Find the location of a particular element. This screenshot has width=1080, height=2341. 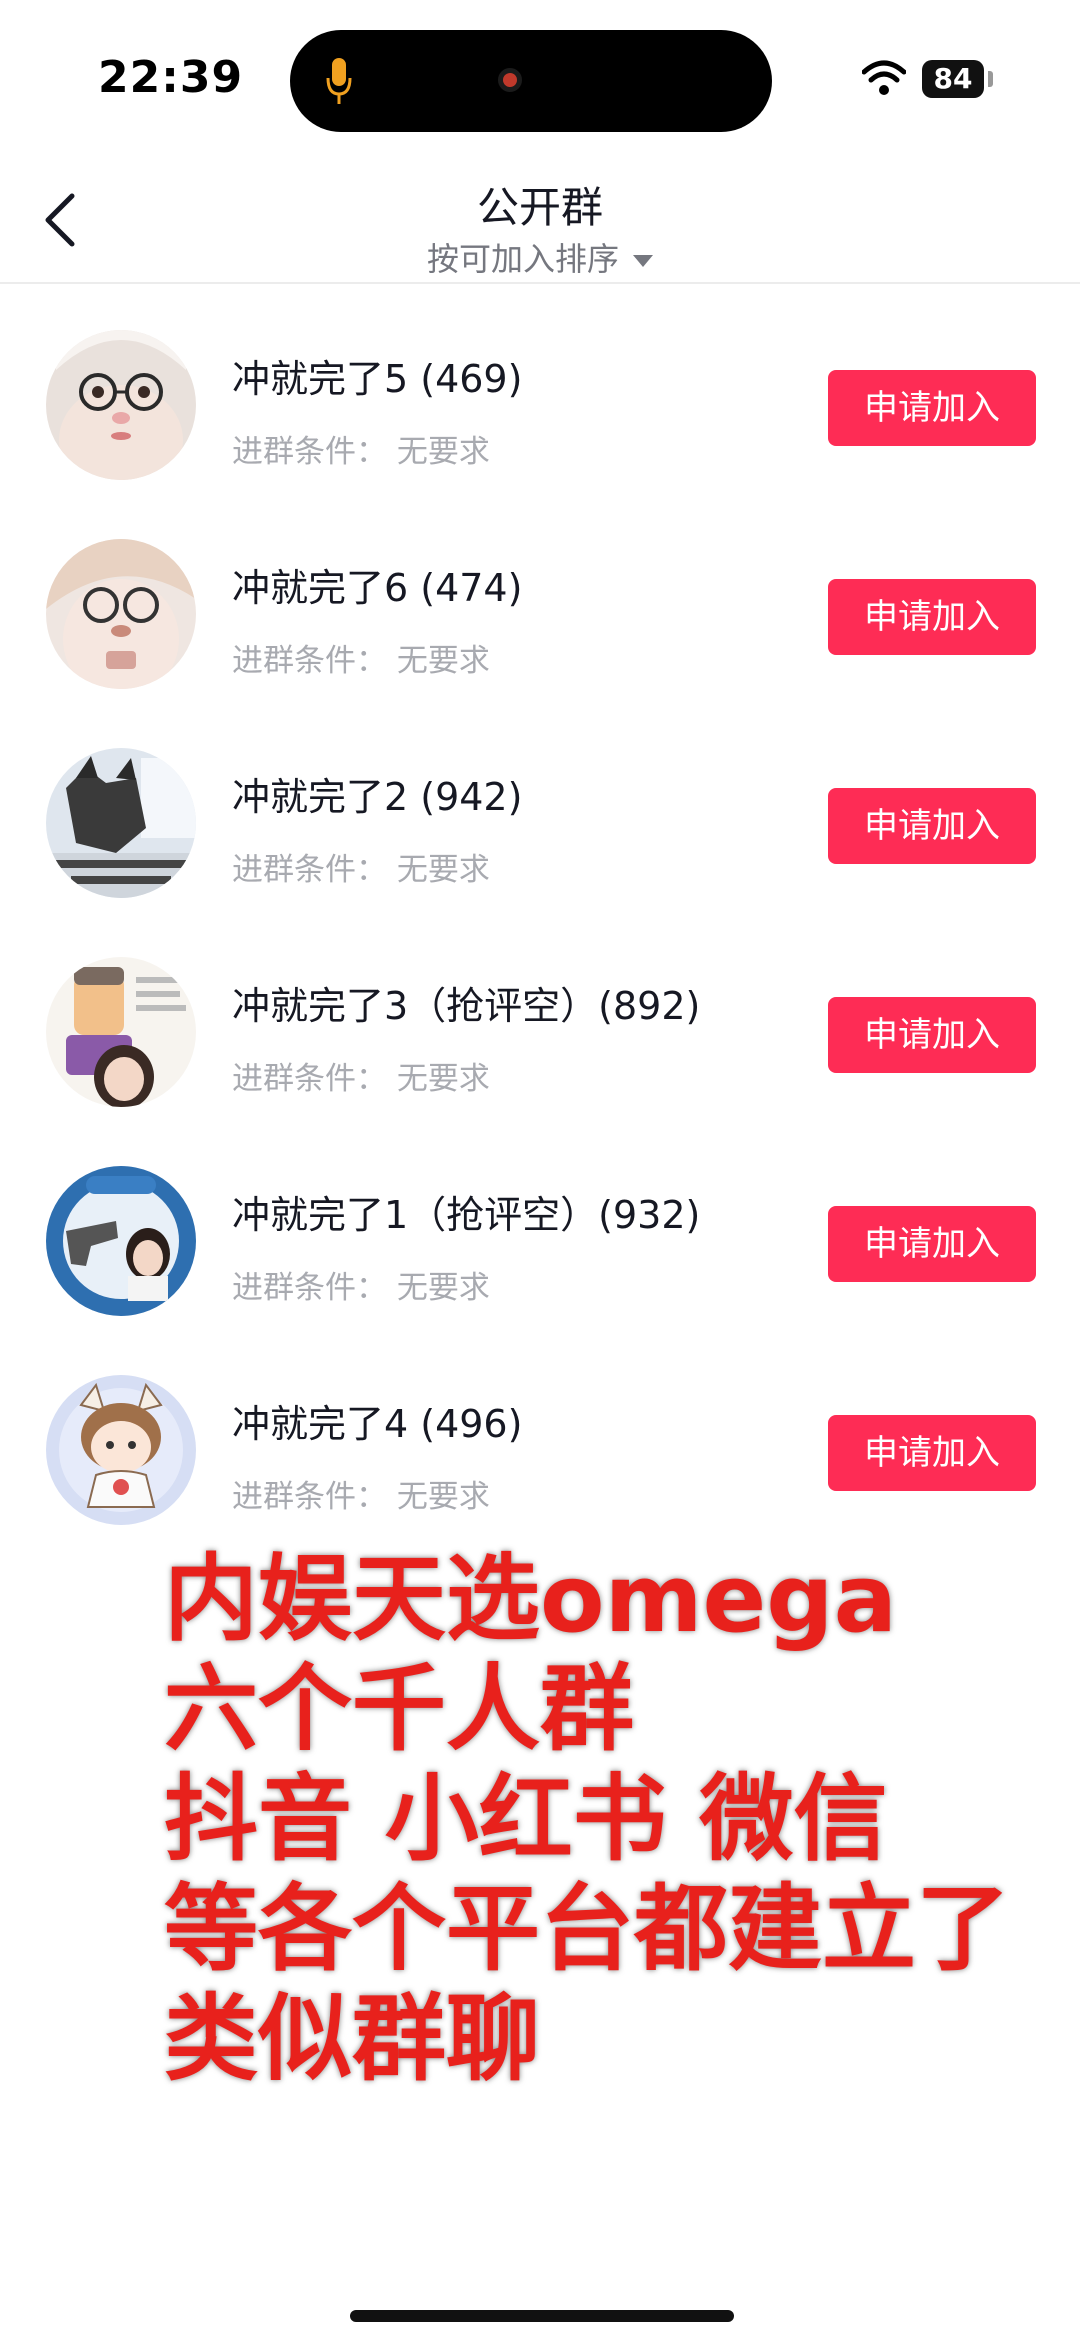

status-bar: 22:39 84 is located at coordinates (540, 80).